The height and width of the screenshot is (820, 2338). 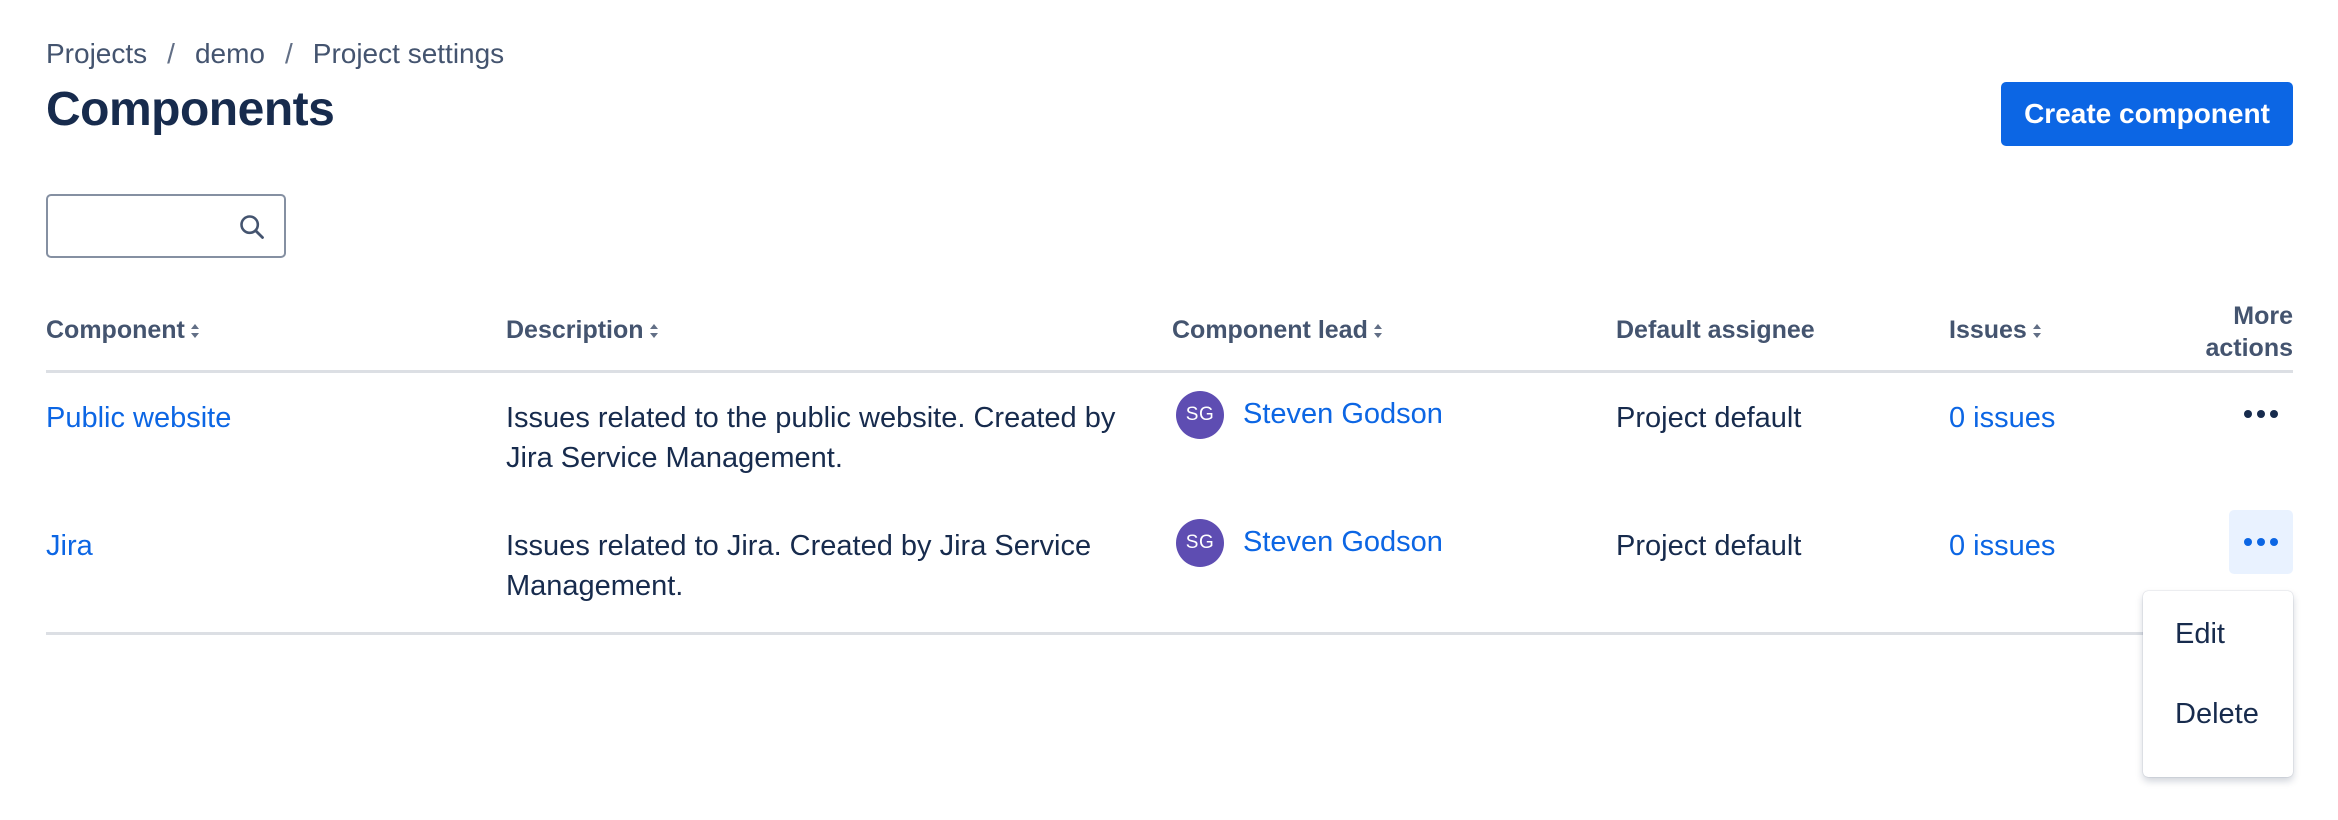 I want to click on column-header-label: Description, so click(x=575, y=330).